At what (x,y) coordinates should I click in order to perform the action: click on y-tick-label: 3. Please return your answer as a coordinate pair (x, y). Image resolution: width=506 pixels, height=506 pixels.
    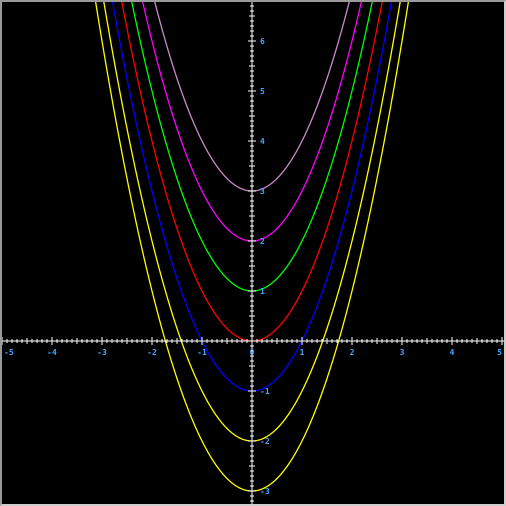
    Looking at the image, I should click on (262, 191).